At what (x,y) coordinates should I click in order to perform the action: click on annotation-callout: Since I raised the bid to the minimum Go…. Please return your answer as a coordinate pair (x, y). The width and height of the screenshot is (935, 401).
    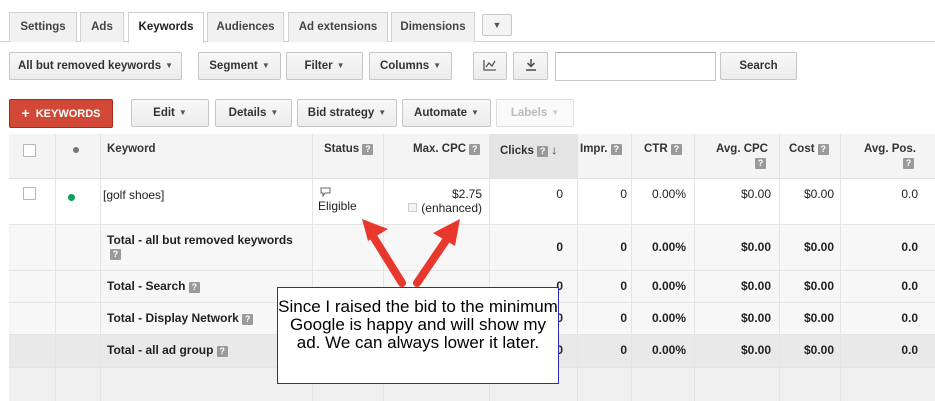
    Looking at the image, I should click on (418, 335).